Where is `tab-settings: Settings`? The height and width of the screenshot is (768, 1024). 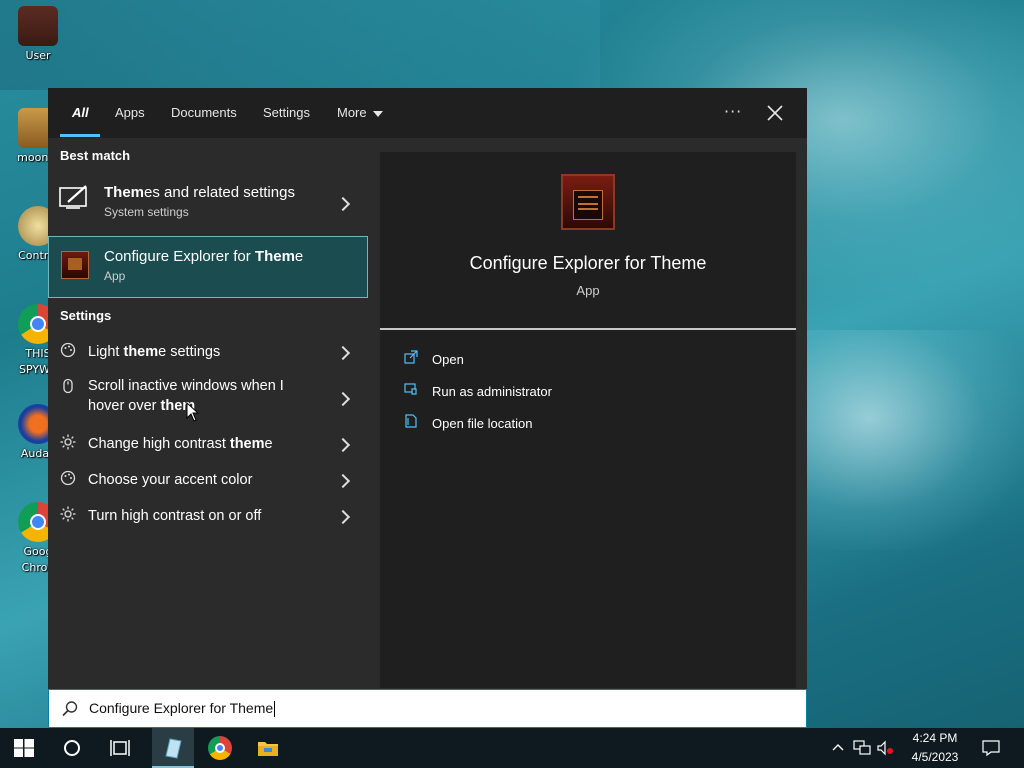
tab-settings: Settings is located at coordinates (286, 112).